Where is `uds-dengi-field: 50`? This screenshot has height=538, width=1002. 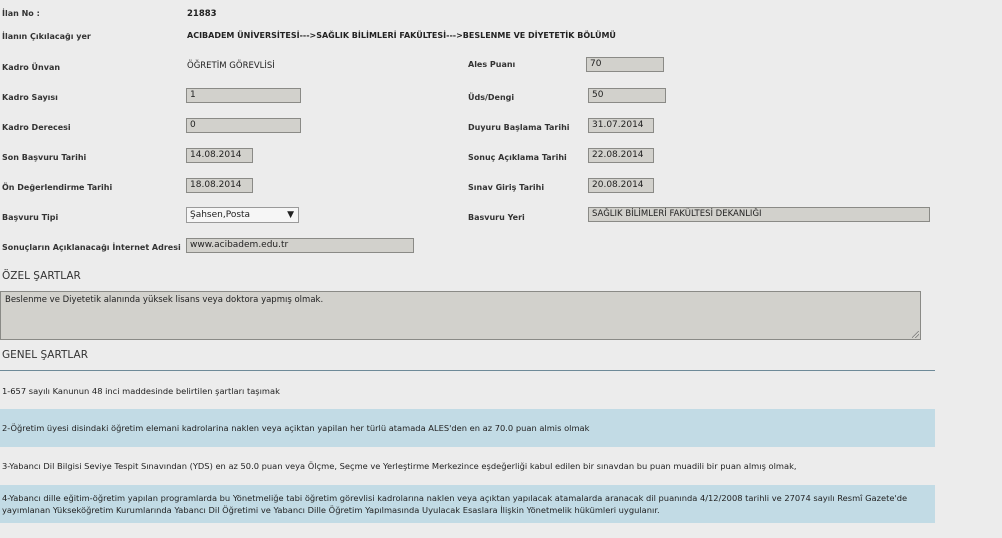 uds-dengi-field: 50 is located at coordinates (627, 95).